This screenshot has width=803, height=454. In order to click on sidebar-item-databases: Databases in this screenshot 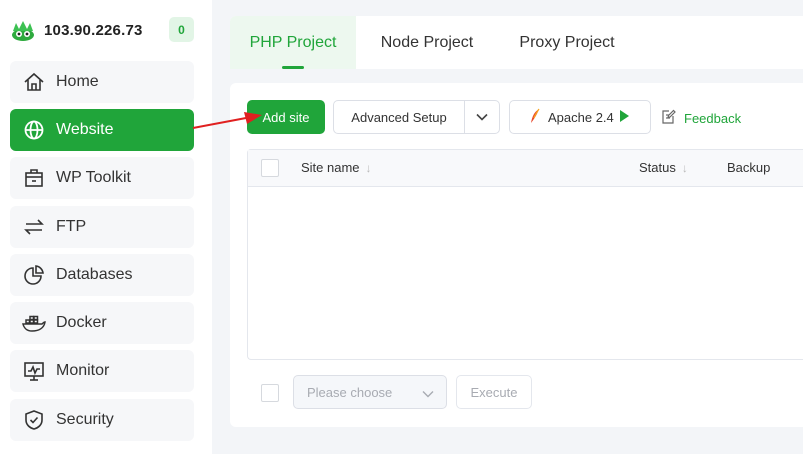, I will do `click(102, 275)`.